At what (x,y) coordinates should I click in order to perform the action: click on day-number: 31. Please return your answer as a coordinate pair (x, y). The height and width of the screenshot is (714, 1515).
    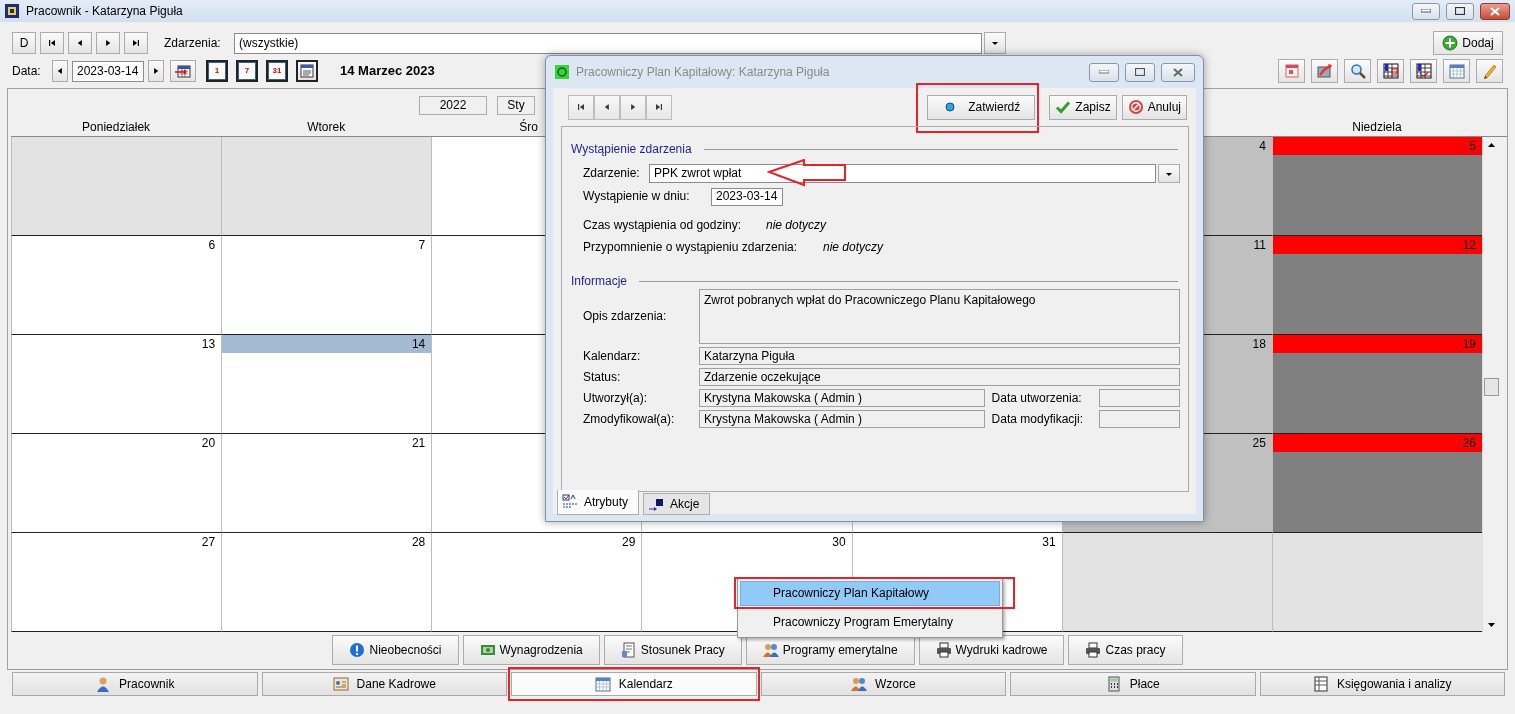
    Looking at the image, I should click on (1049, 542).